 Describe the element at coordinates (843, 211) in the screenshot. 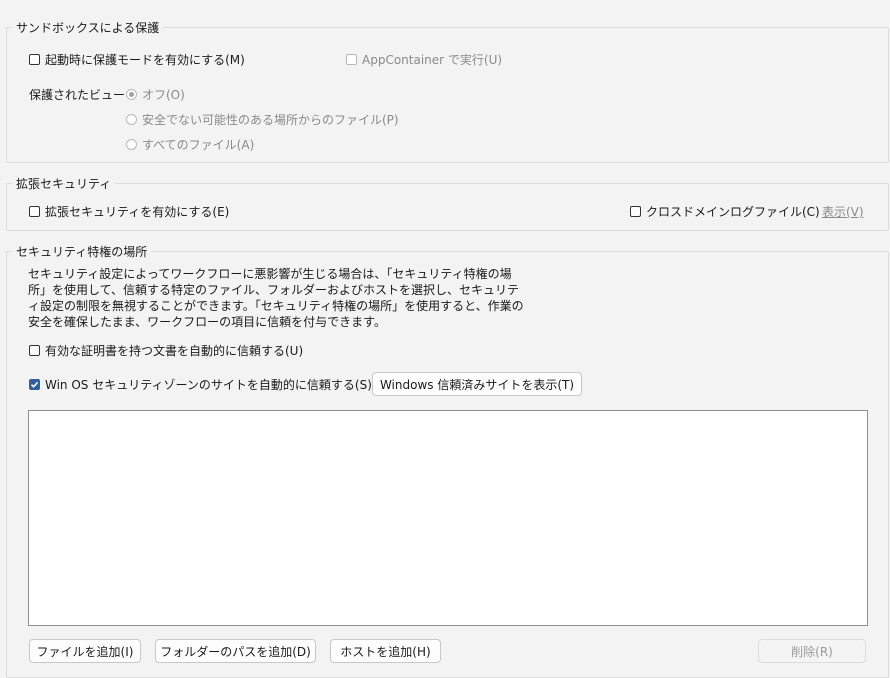

I see `view-log-link: 表示(V)` at that location.